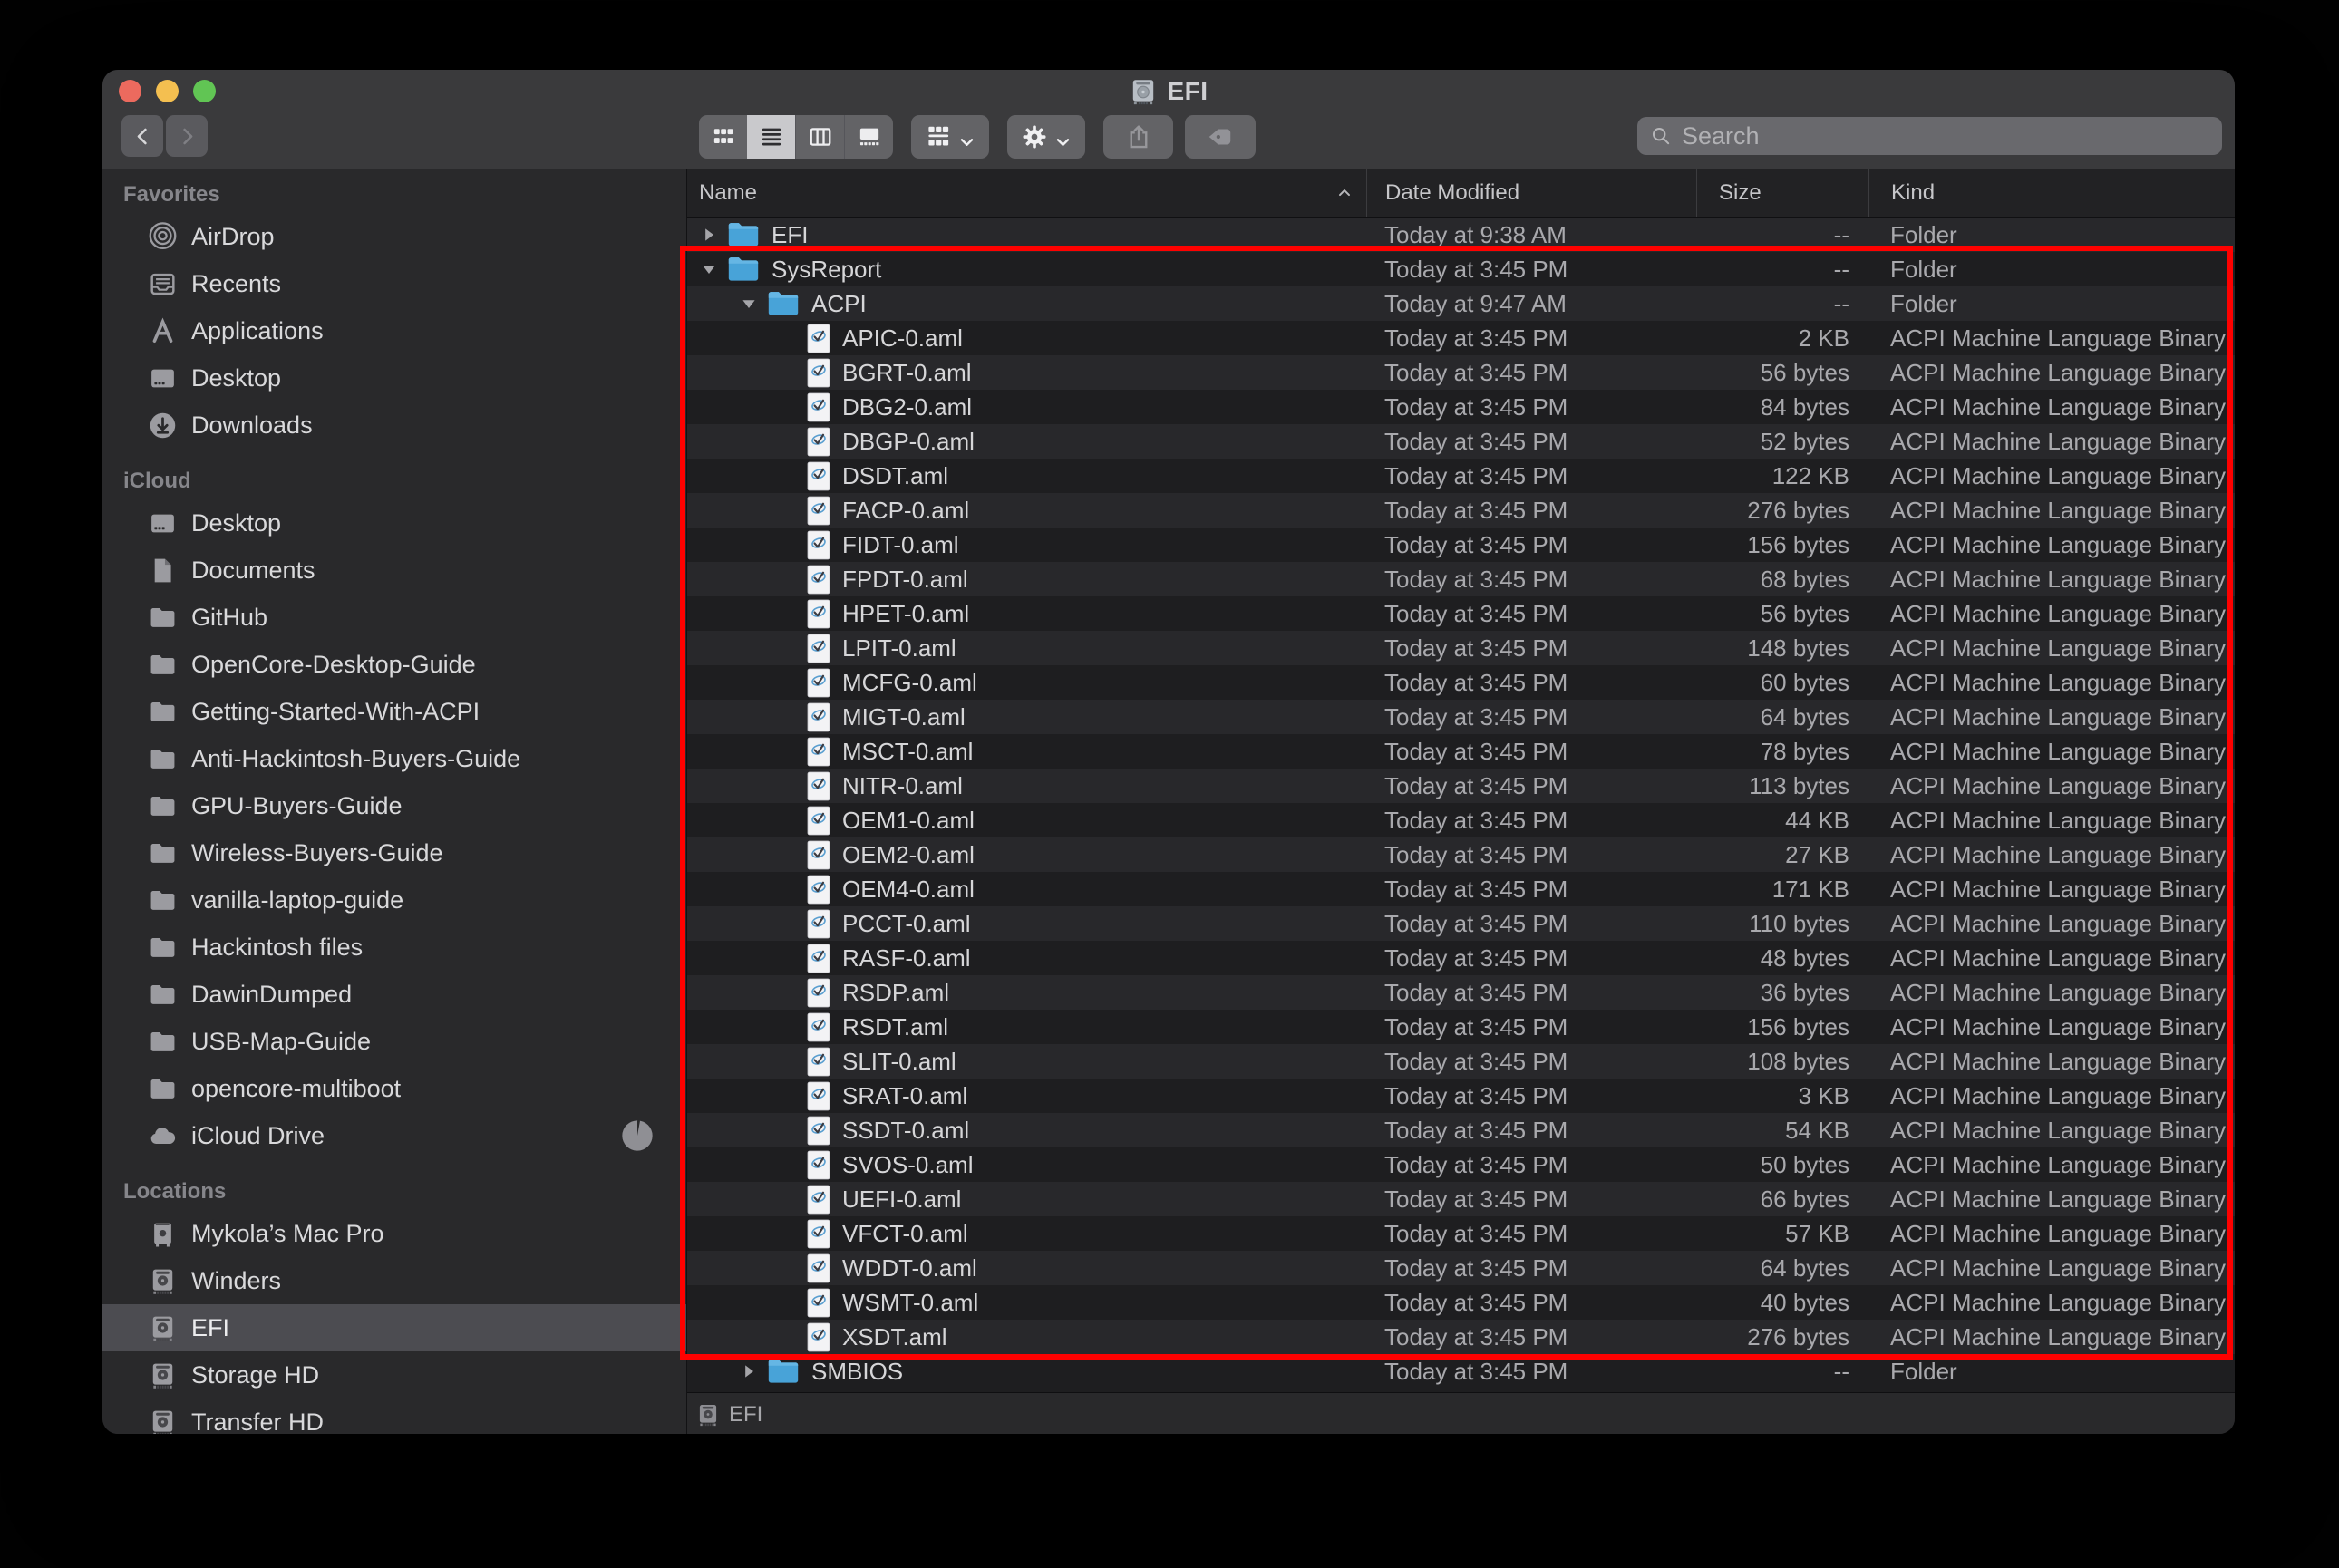 The image size is (2339, 1568). Describe the element at coordinates (394, 330) in the screenshot. I see `sidebar-item-applications: Applications` at that location.